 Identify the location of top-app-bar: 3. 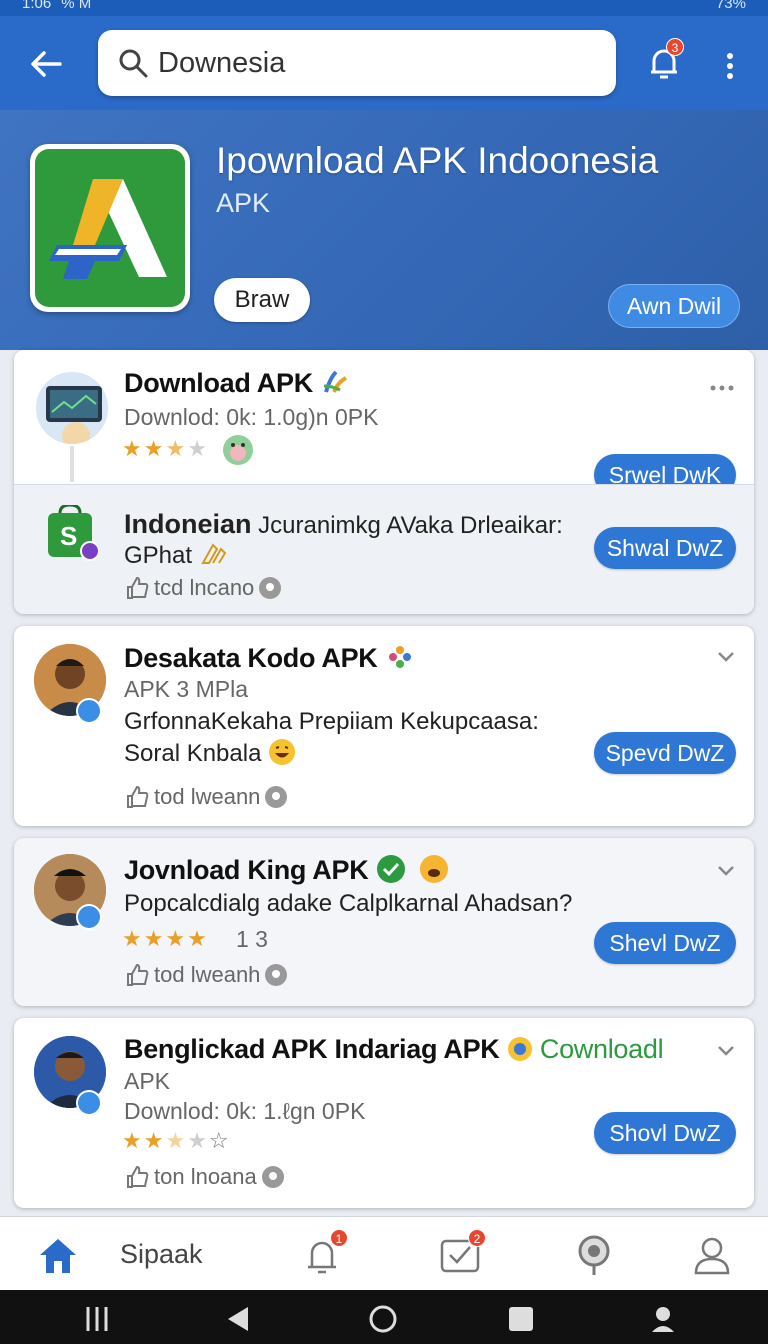
(384, 63).